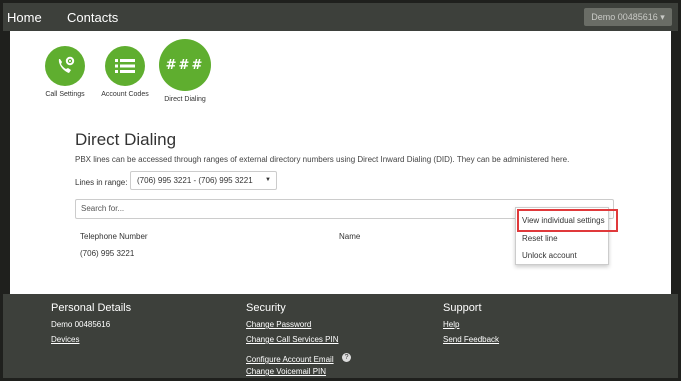  What do you see at coordinates (101, 182) in the screenshot?
I see `lines-range-label: Lines in range:` at bounding box center [101, 182].